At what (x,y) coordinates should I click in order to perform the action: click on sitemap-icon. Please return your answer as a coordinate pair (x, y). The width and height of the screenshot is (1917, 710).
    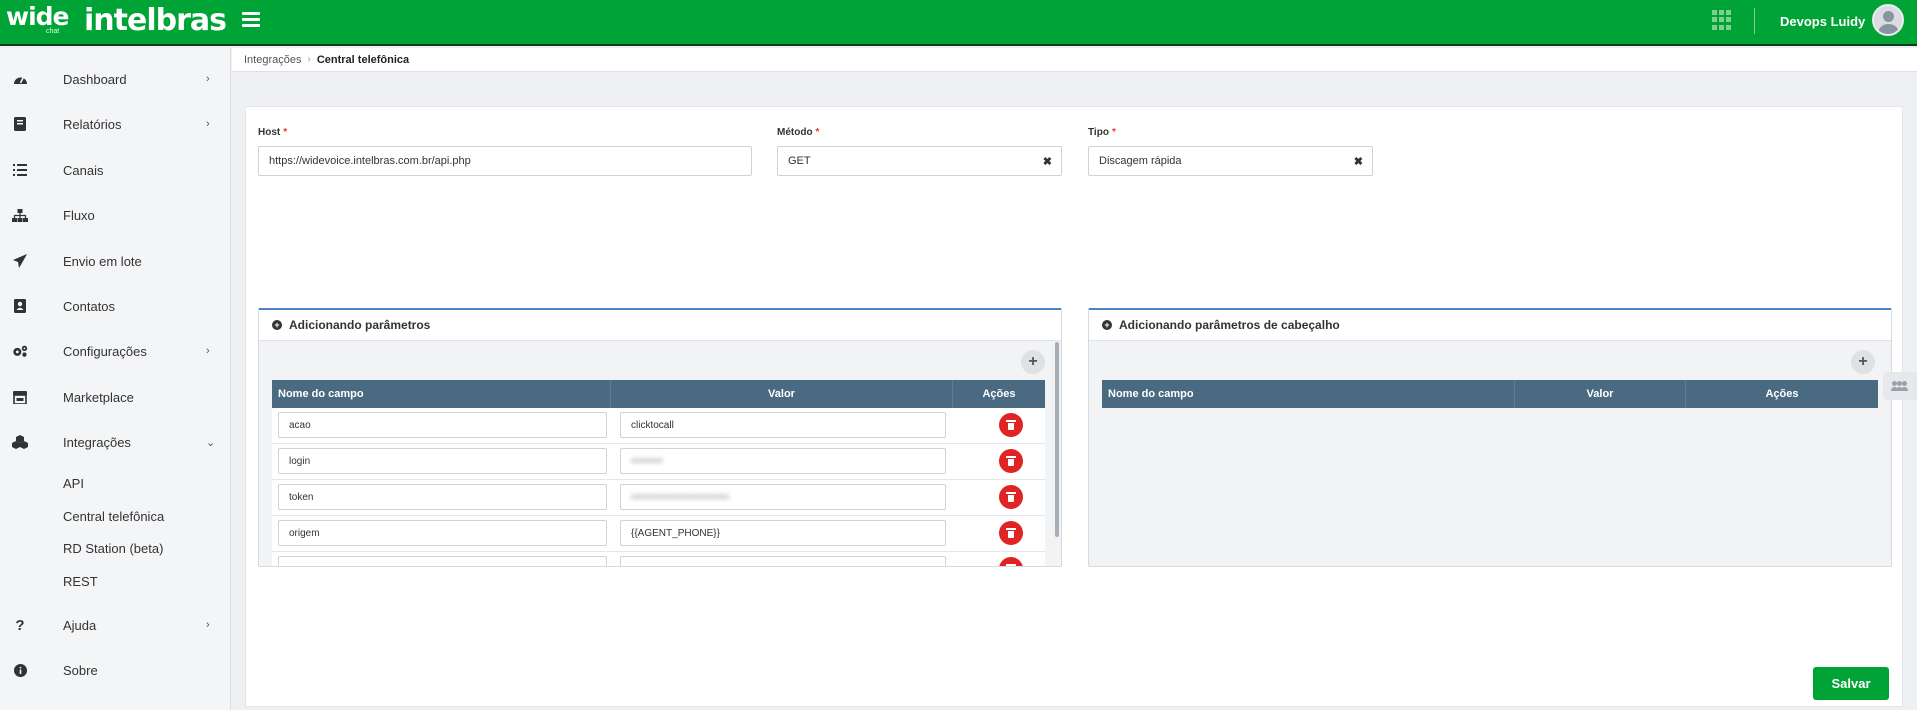
    Looking at the image, I should click on (20, 215).